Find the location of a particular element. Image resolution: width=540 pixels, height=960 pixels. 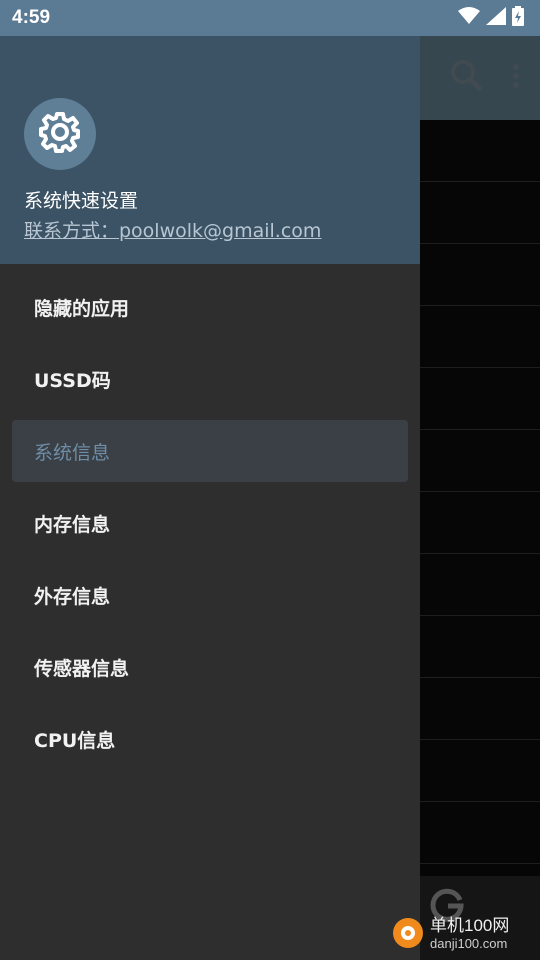

menu-item-system-info: 系统信息 is located at coordinates (210, 451).